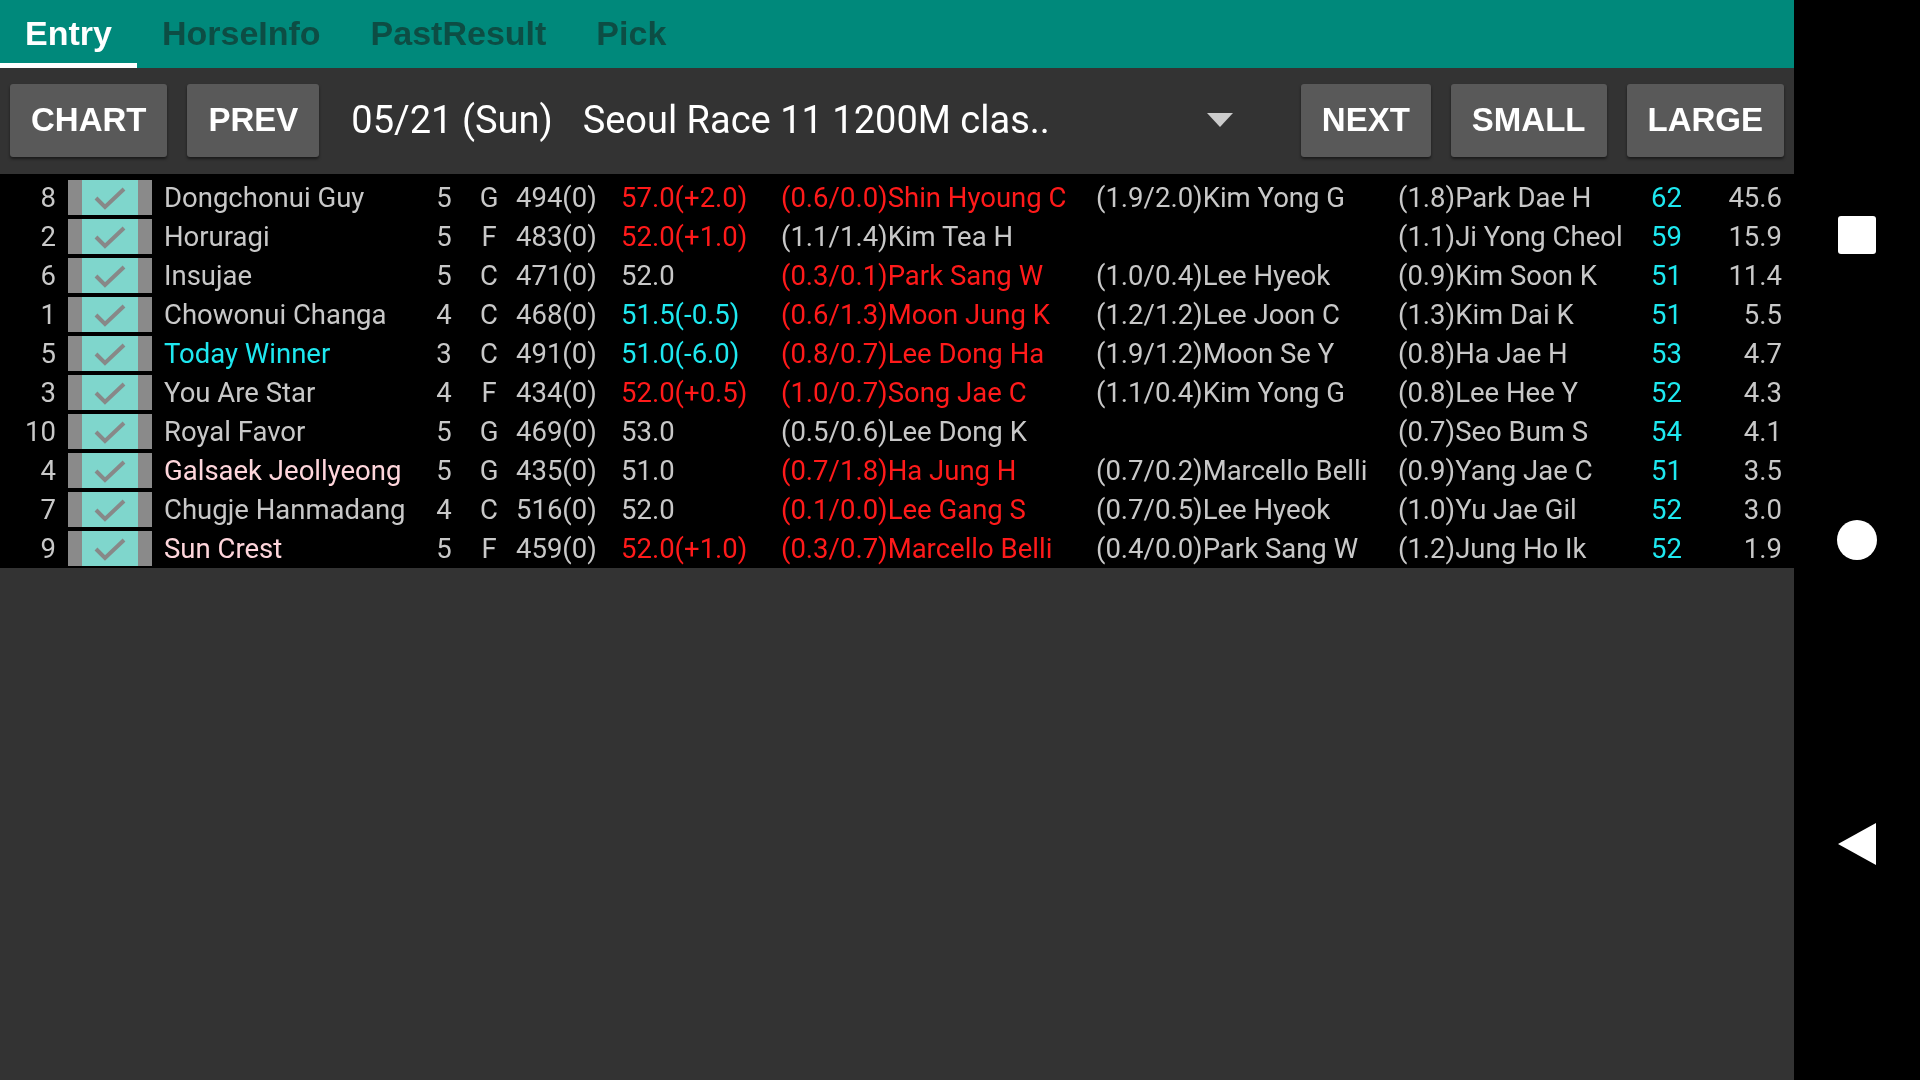 The height and width of the screenshot is (1080, 1920). What do you see at coordinates (1857, 540) in the screenshot?
I see `home-circle-icon` at bounding box center [1857, 540].